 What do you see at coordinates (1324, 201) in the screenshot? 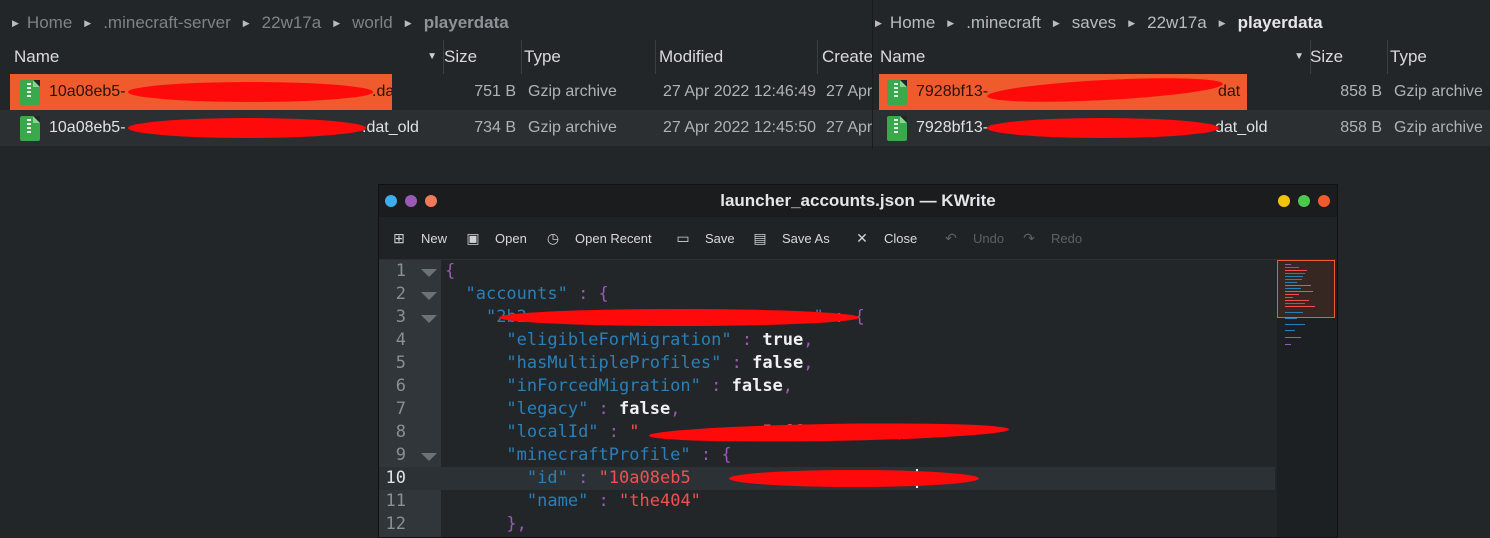
I see `close-window-button` at bounding box center [1324, 201].